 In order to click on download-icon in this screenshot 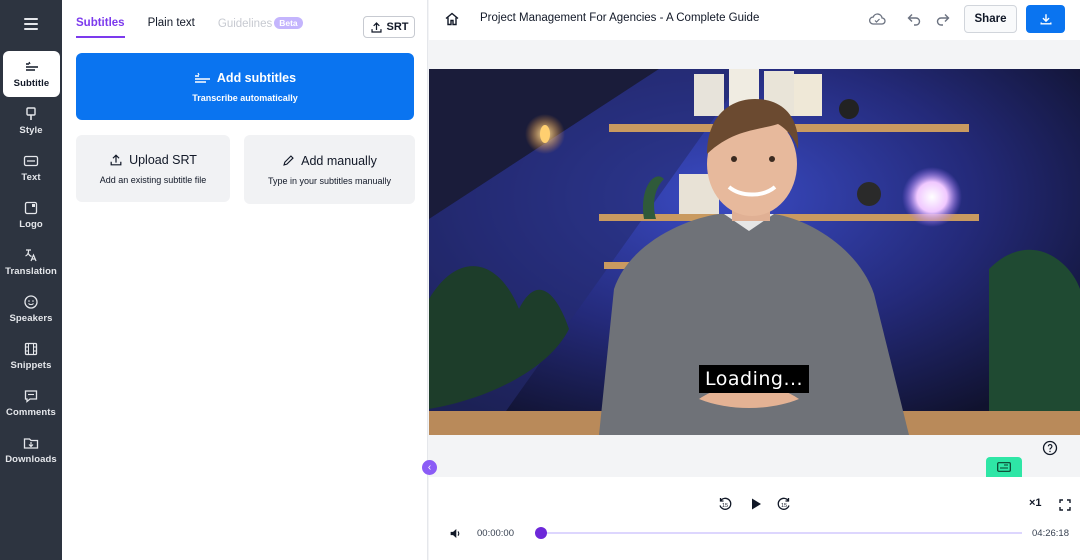, I will do `click(1045, 19)`.